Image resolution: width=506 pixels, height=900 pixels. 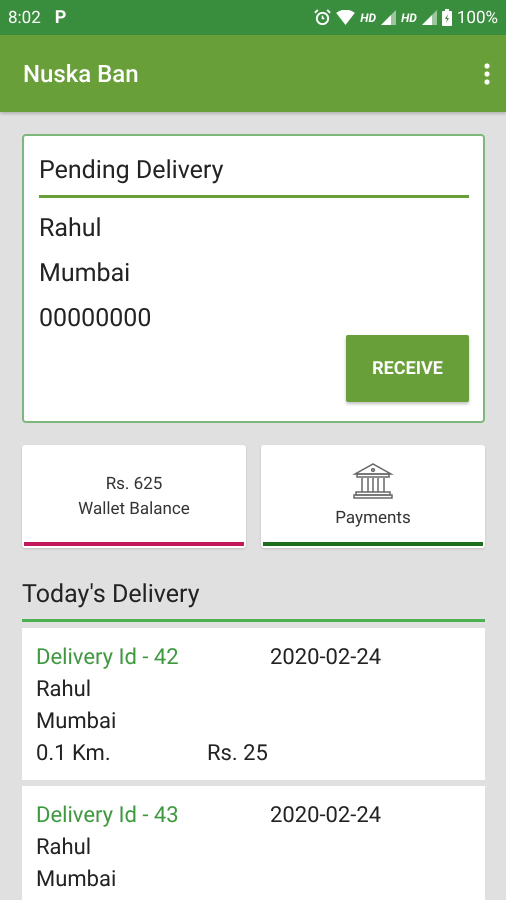 What do you see at coordinates (373, 518) in the screenshot?
I see `stat-label: Payments` at bounding box center [373, 518].